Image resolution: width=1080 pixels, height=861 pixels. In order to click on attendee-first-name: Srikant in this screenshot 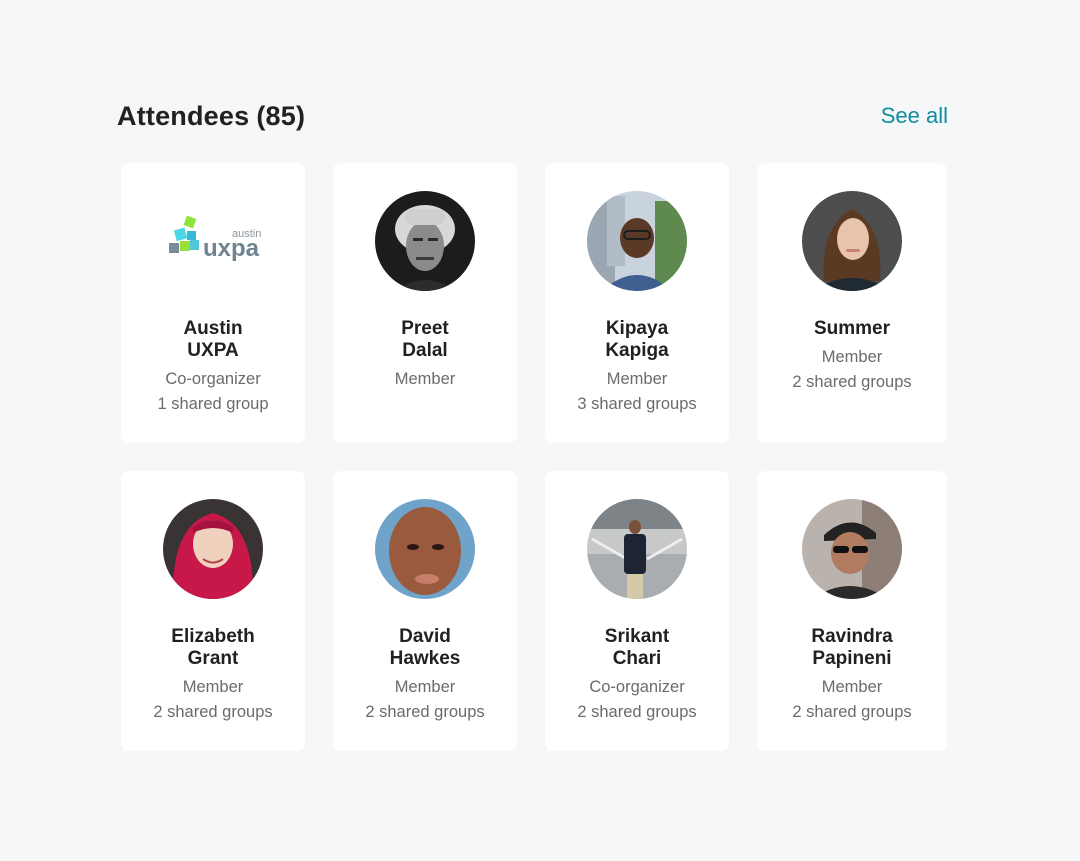, I will do `click(637, 636)`.